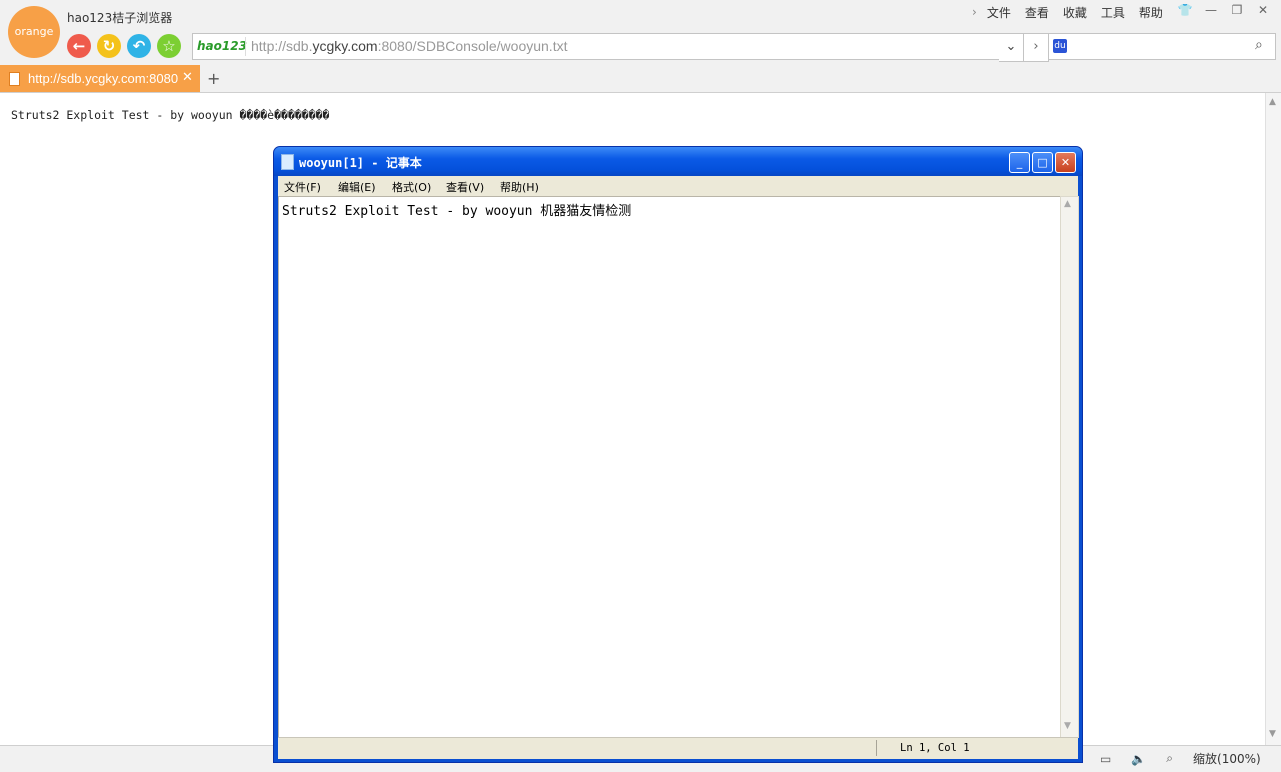 This screenshot has height=772, width=1281. What do you see at coordinates (103, 78) in the screenshot?
I see `tab-title: http://sdb.ycgky.com:8080` at bounding box center [103, 78].